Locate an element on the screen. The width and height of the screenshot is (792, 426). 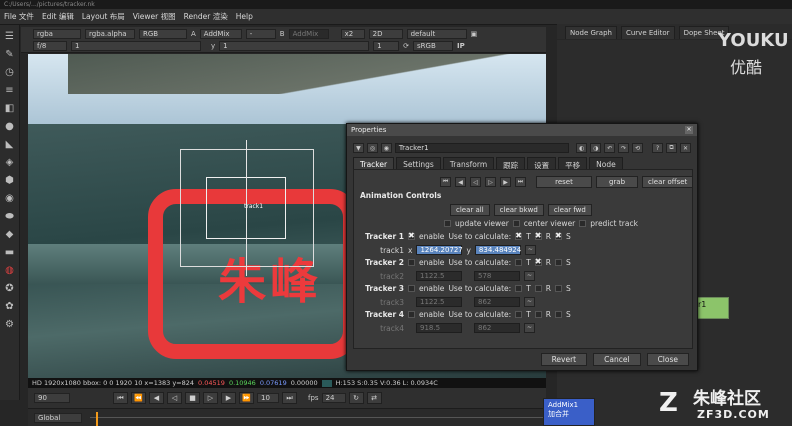
tracker3-s-checkbox is located at coordinates (559, 288).